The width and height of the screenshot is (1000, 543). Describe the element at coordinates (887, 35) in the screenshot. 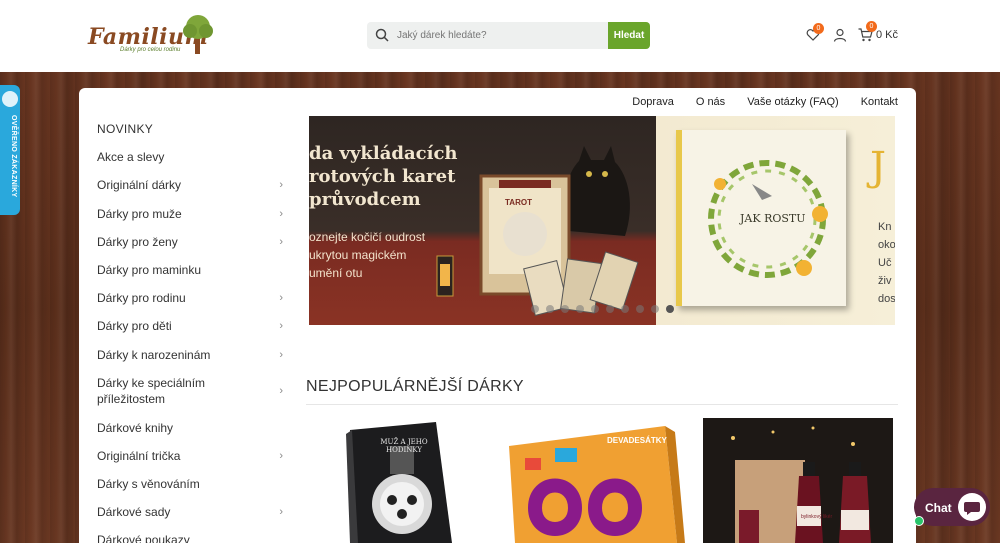

I see `cart-total: 0 Kč` at that location.